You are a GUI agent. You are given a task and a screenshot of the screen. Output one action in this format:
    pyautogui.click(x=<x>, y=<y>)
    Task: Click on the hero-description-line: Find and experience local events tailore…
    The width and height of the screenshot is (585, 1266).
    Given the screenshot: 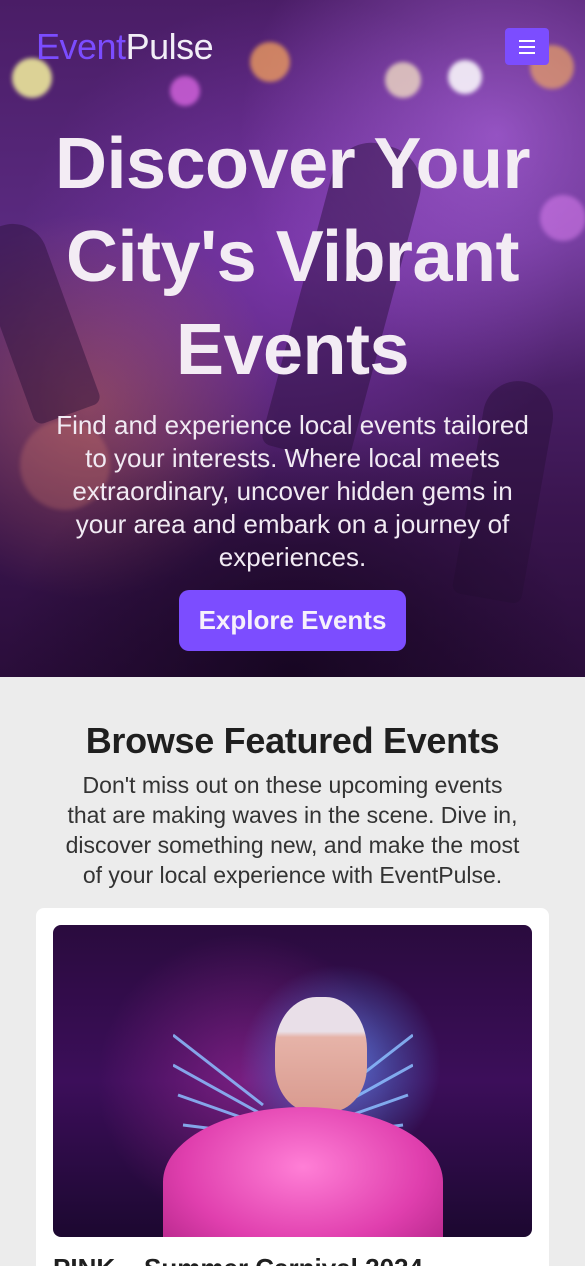 What is the action you would take?
    pyautogui.click(x=292, y=425)
    